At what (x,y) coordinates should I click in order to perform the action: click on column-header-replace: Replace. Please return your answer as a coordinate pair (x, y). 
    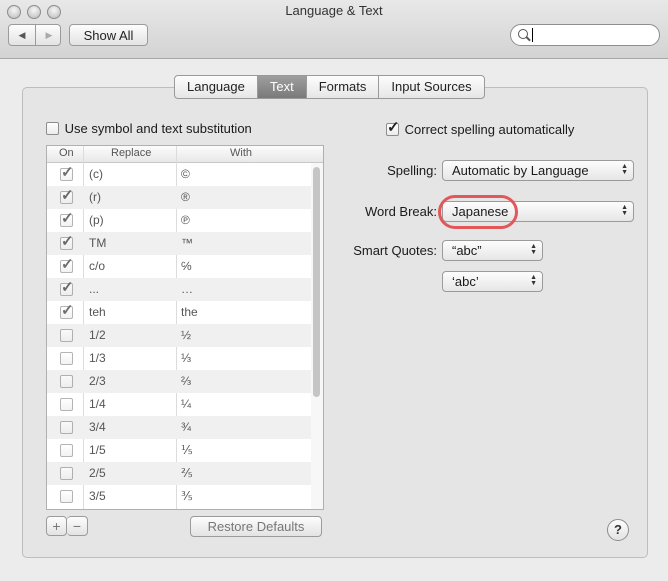
    Looking at the image, I should click on (131, 153).